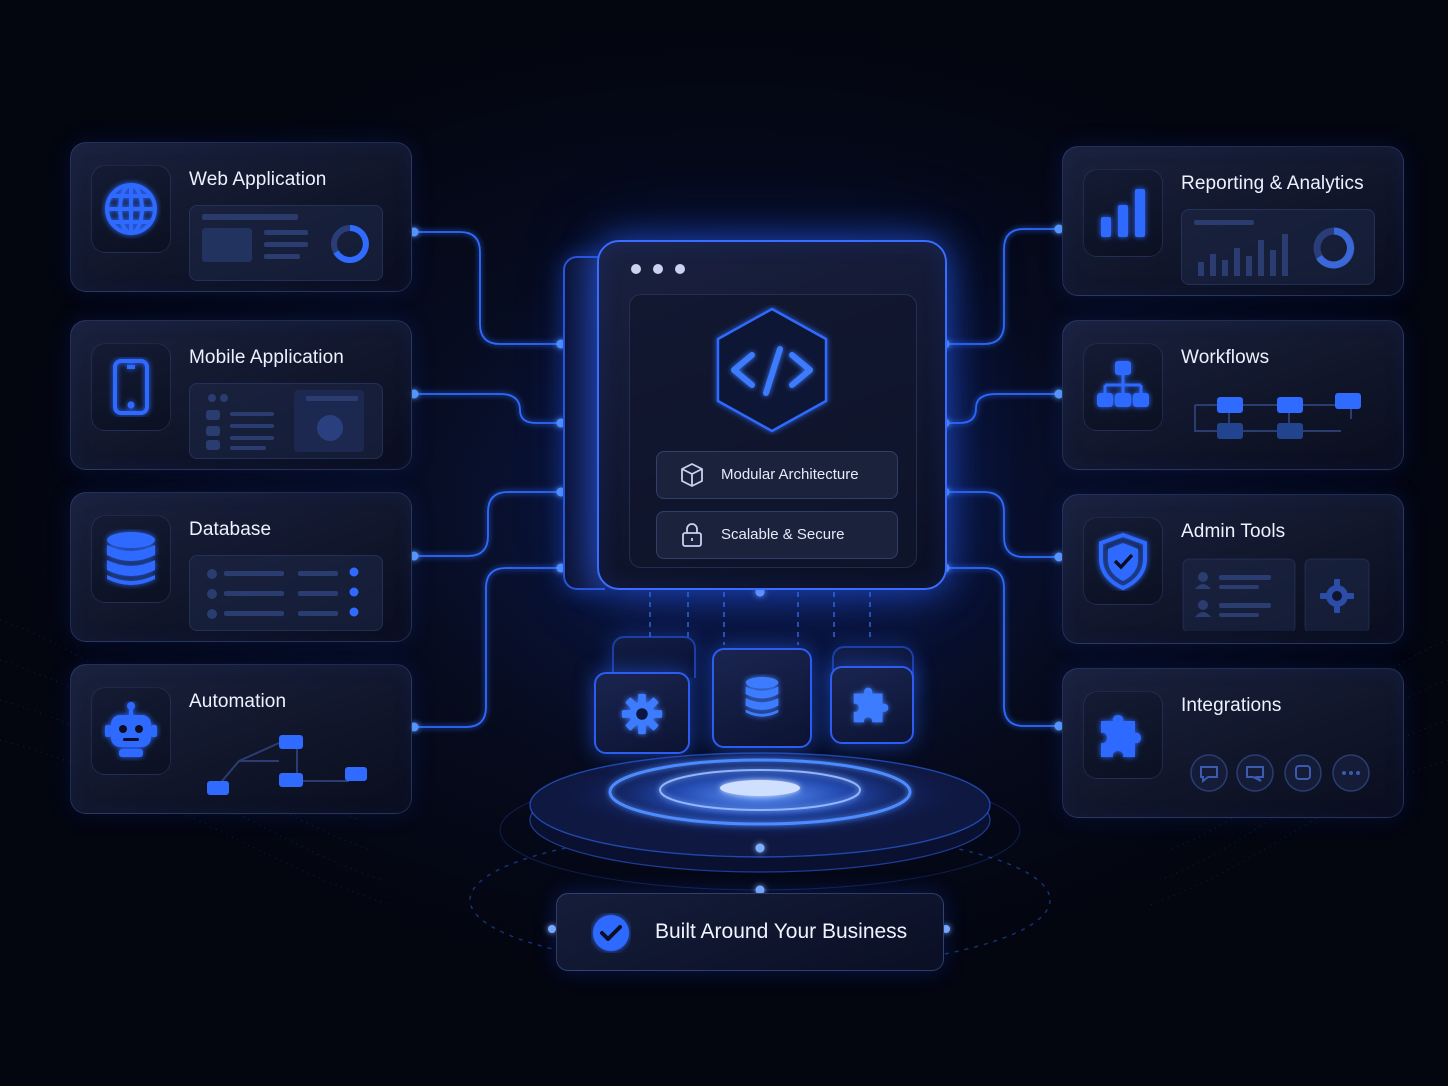 This screenshot has width=1448, height=1086. Describe the element at coordinates (1272, 183) in the screenshot. I see `module-title: Reporting & Analytics` at that location.